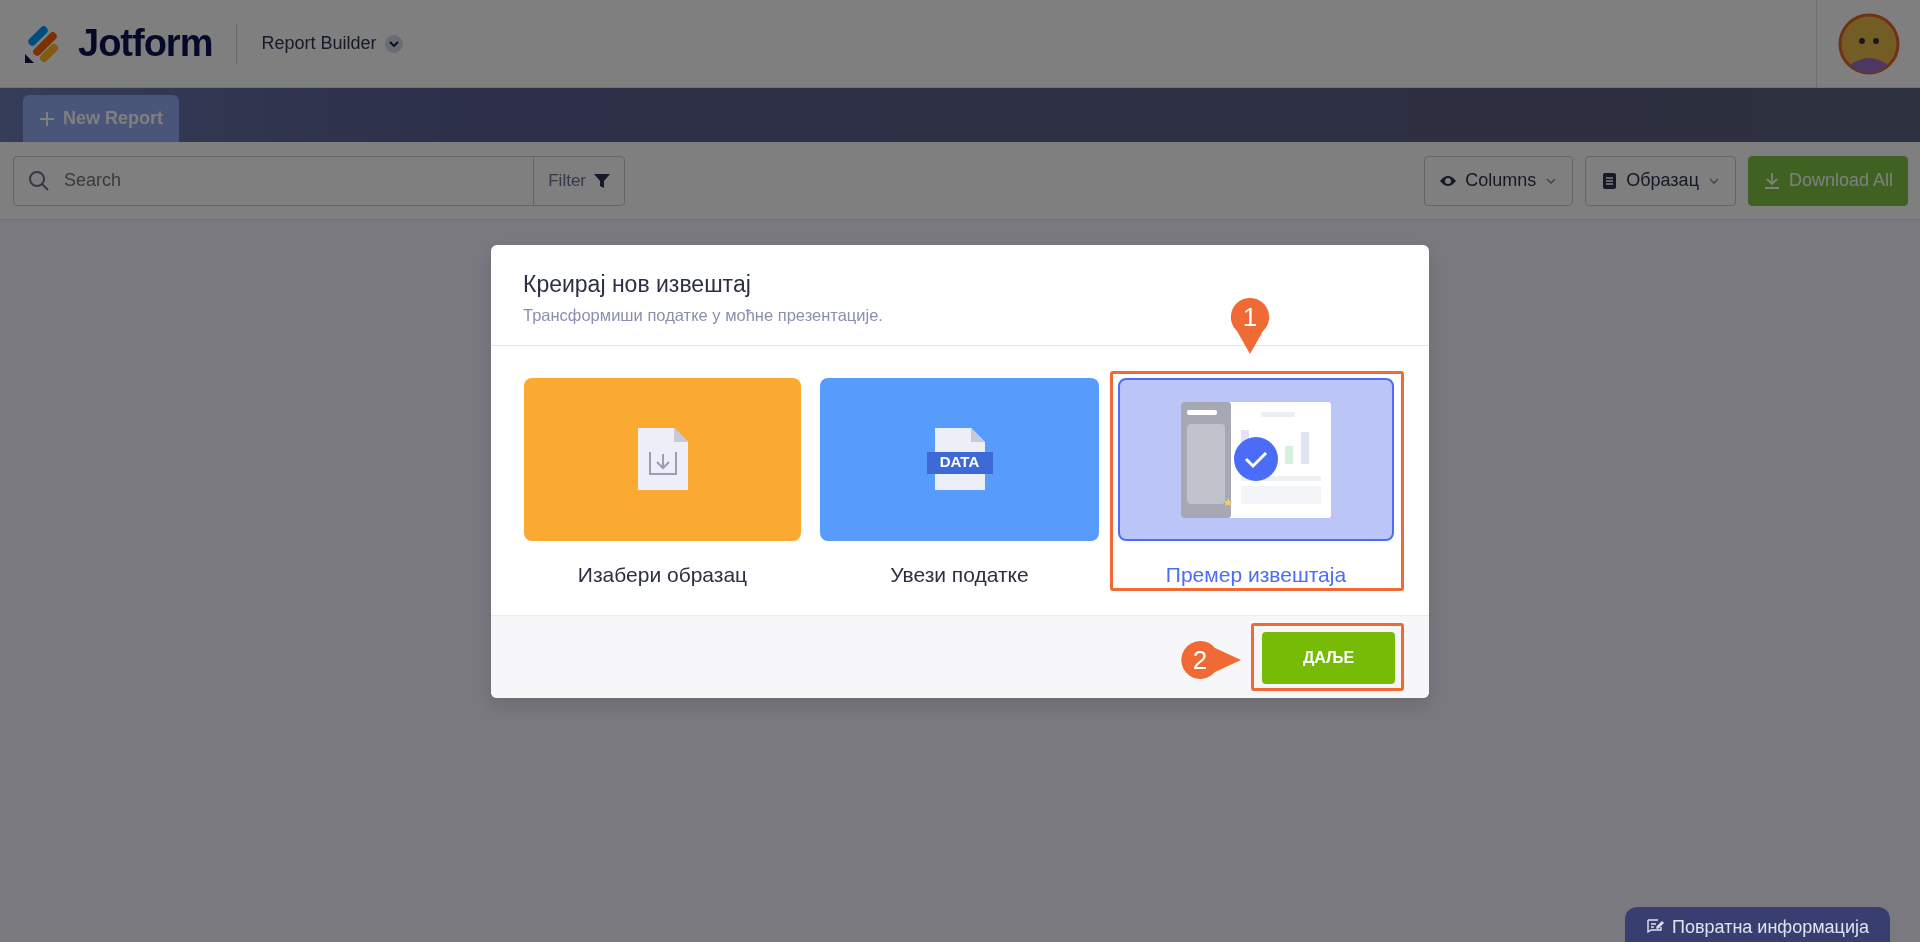 The width and height of the screenshot is (1920, 942). Describe the element at coordinates (47, 118) in the screenshot. I see `plus-icon` at that location.